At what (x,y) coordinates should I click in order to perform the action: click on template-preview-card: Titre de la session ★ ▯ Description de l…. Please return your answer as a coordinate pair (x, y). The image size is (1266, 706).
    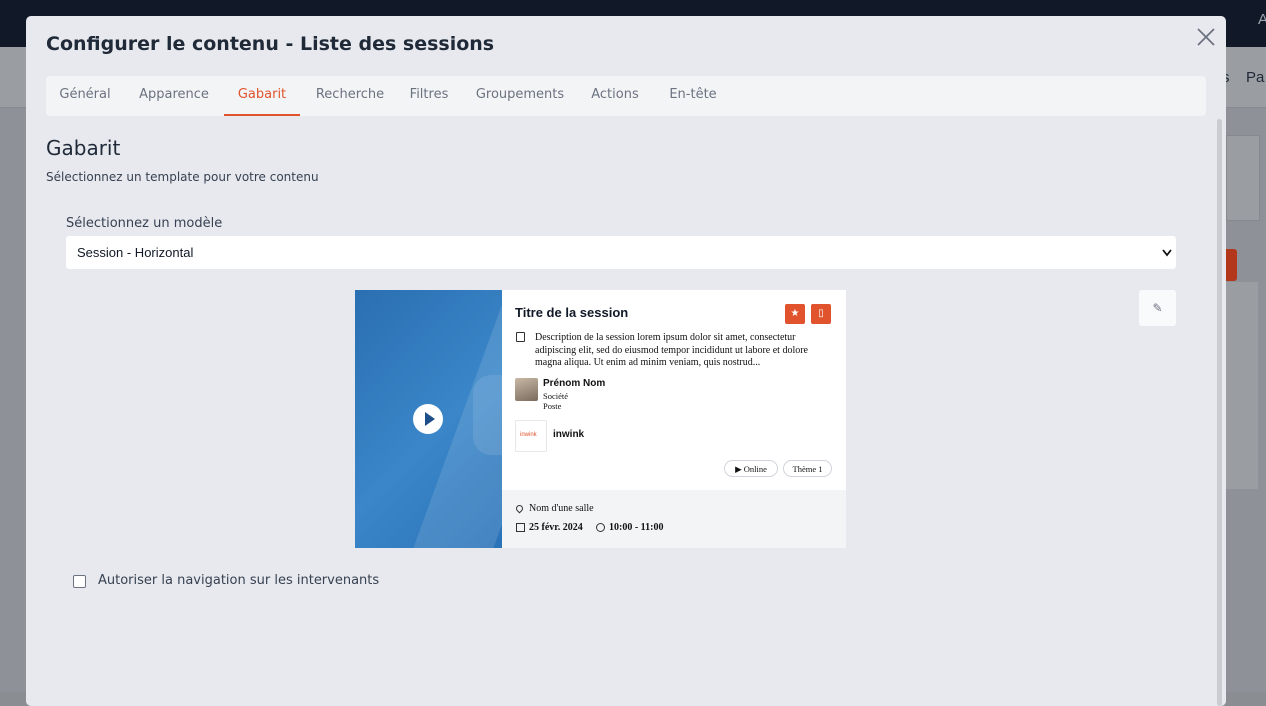
    Looking at the image, I should click on (600, 419).